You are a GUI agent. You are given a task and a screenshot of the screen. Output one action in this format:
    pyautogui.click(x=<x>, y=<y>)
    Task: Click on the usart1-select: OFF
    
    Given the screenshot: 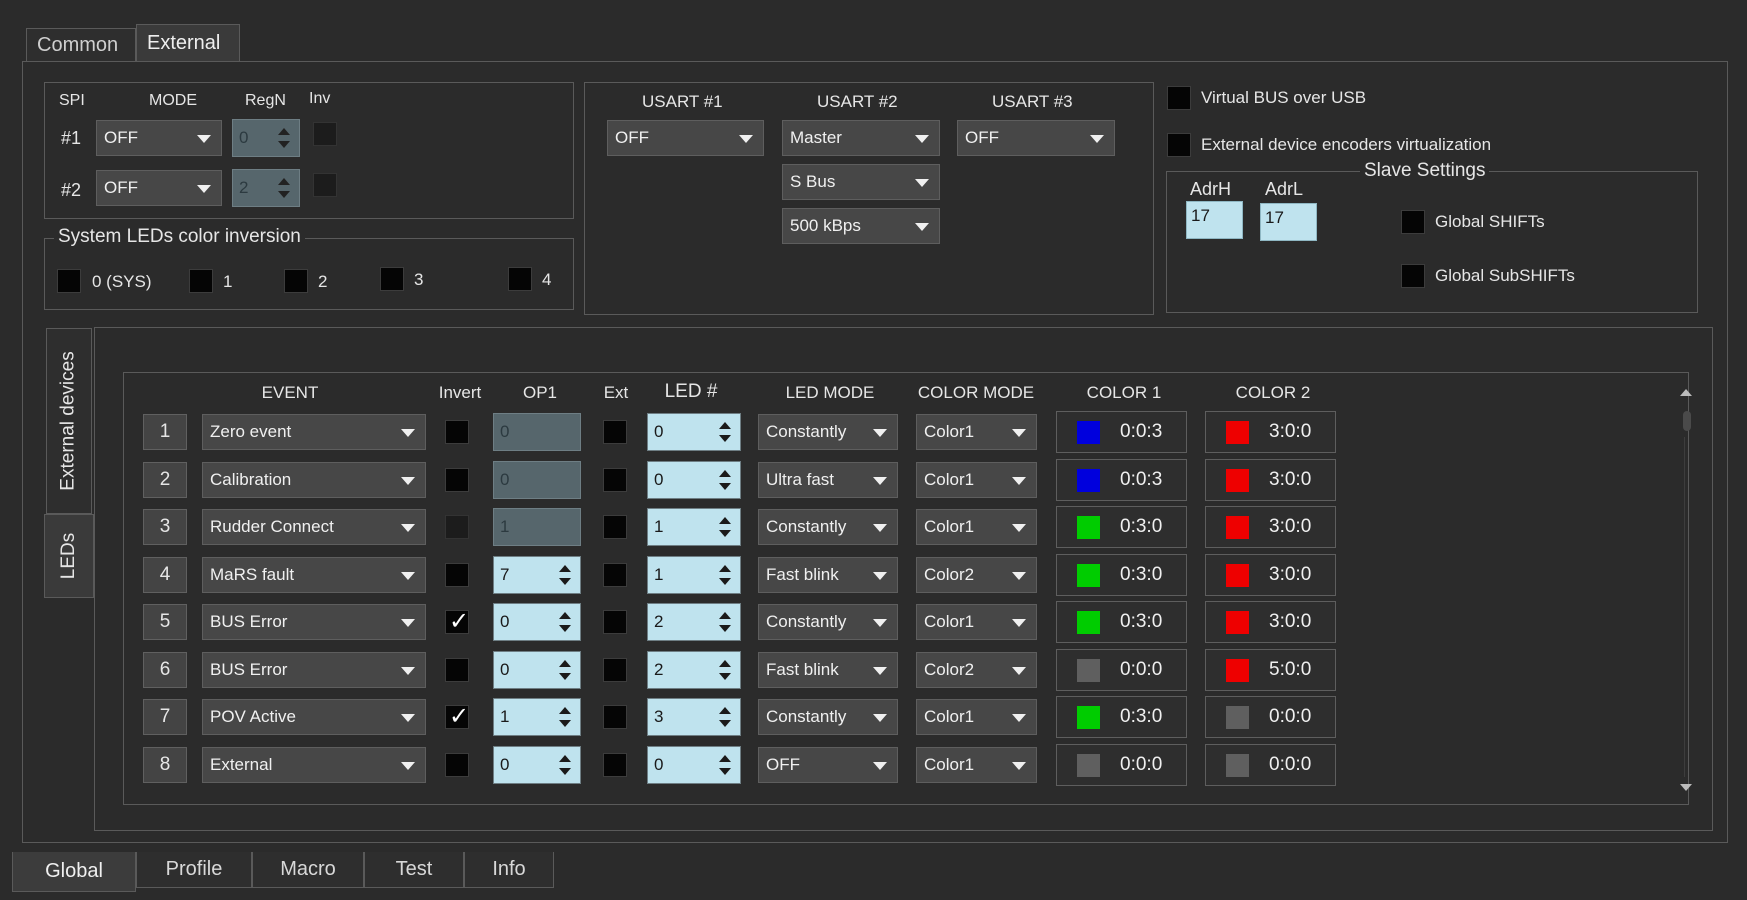 What is the action you would take?
    pyautogui.click(x=685, y=138)
    